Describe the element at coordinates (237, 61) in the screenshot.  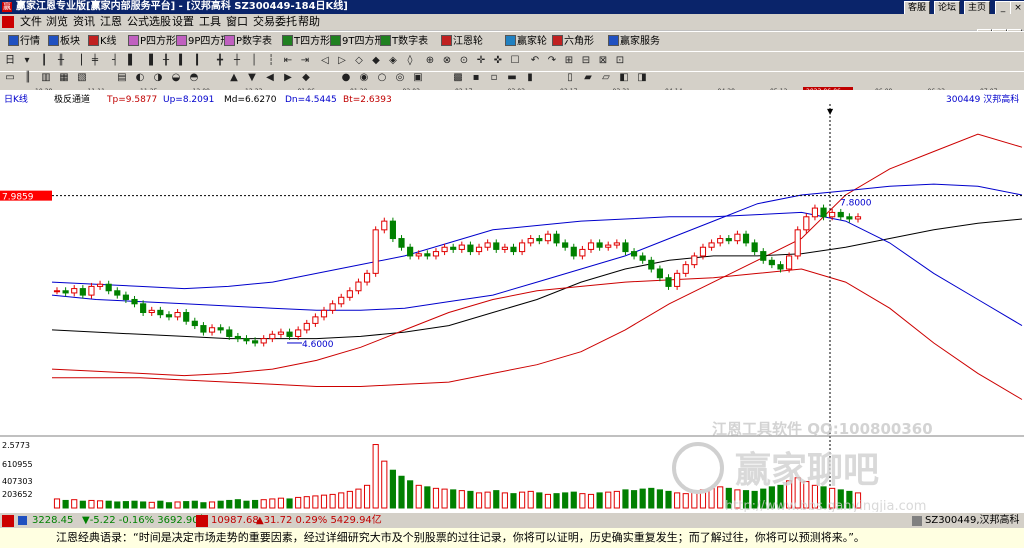
I see `drawing-tool-icon: ┼` at that location.